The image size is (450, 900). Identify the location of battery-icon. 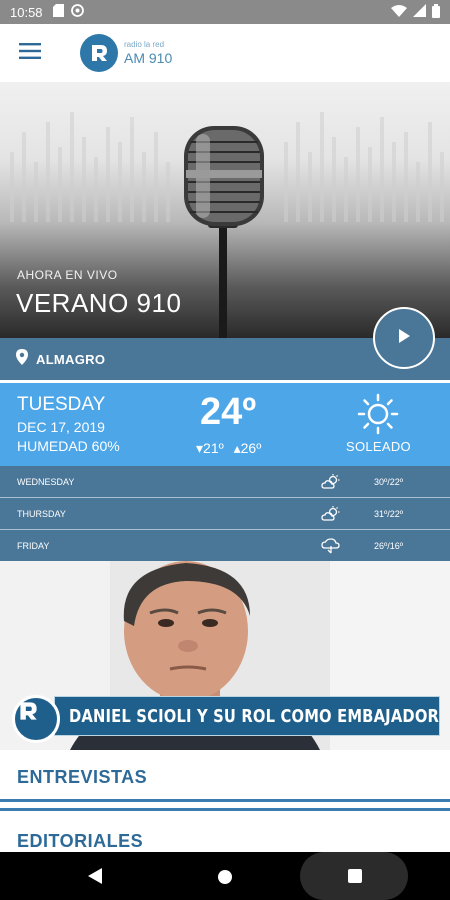
(436, 12).